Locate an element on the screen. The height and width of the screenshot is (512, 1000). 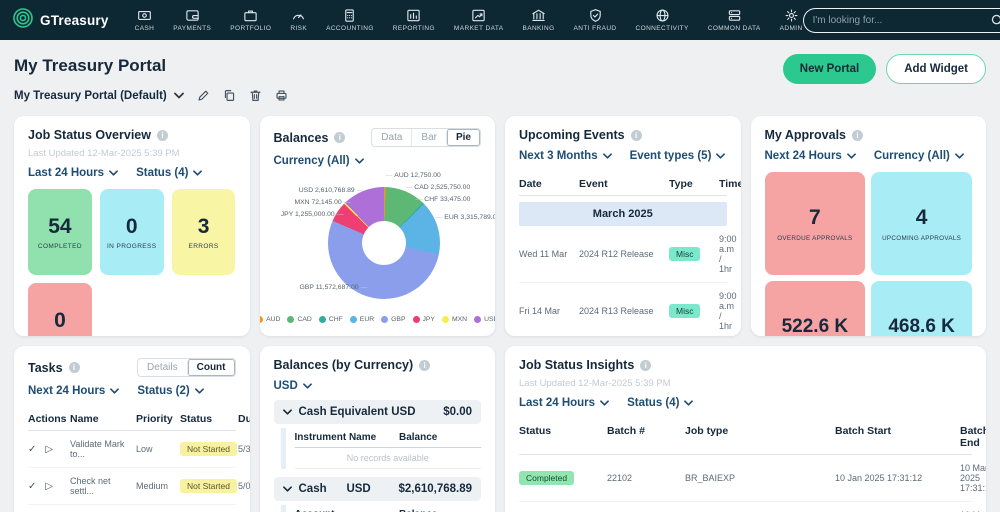
add-widget-button: Add Widget is located at coordinates (936, 69).